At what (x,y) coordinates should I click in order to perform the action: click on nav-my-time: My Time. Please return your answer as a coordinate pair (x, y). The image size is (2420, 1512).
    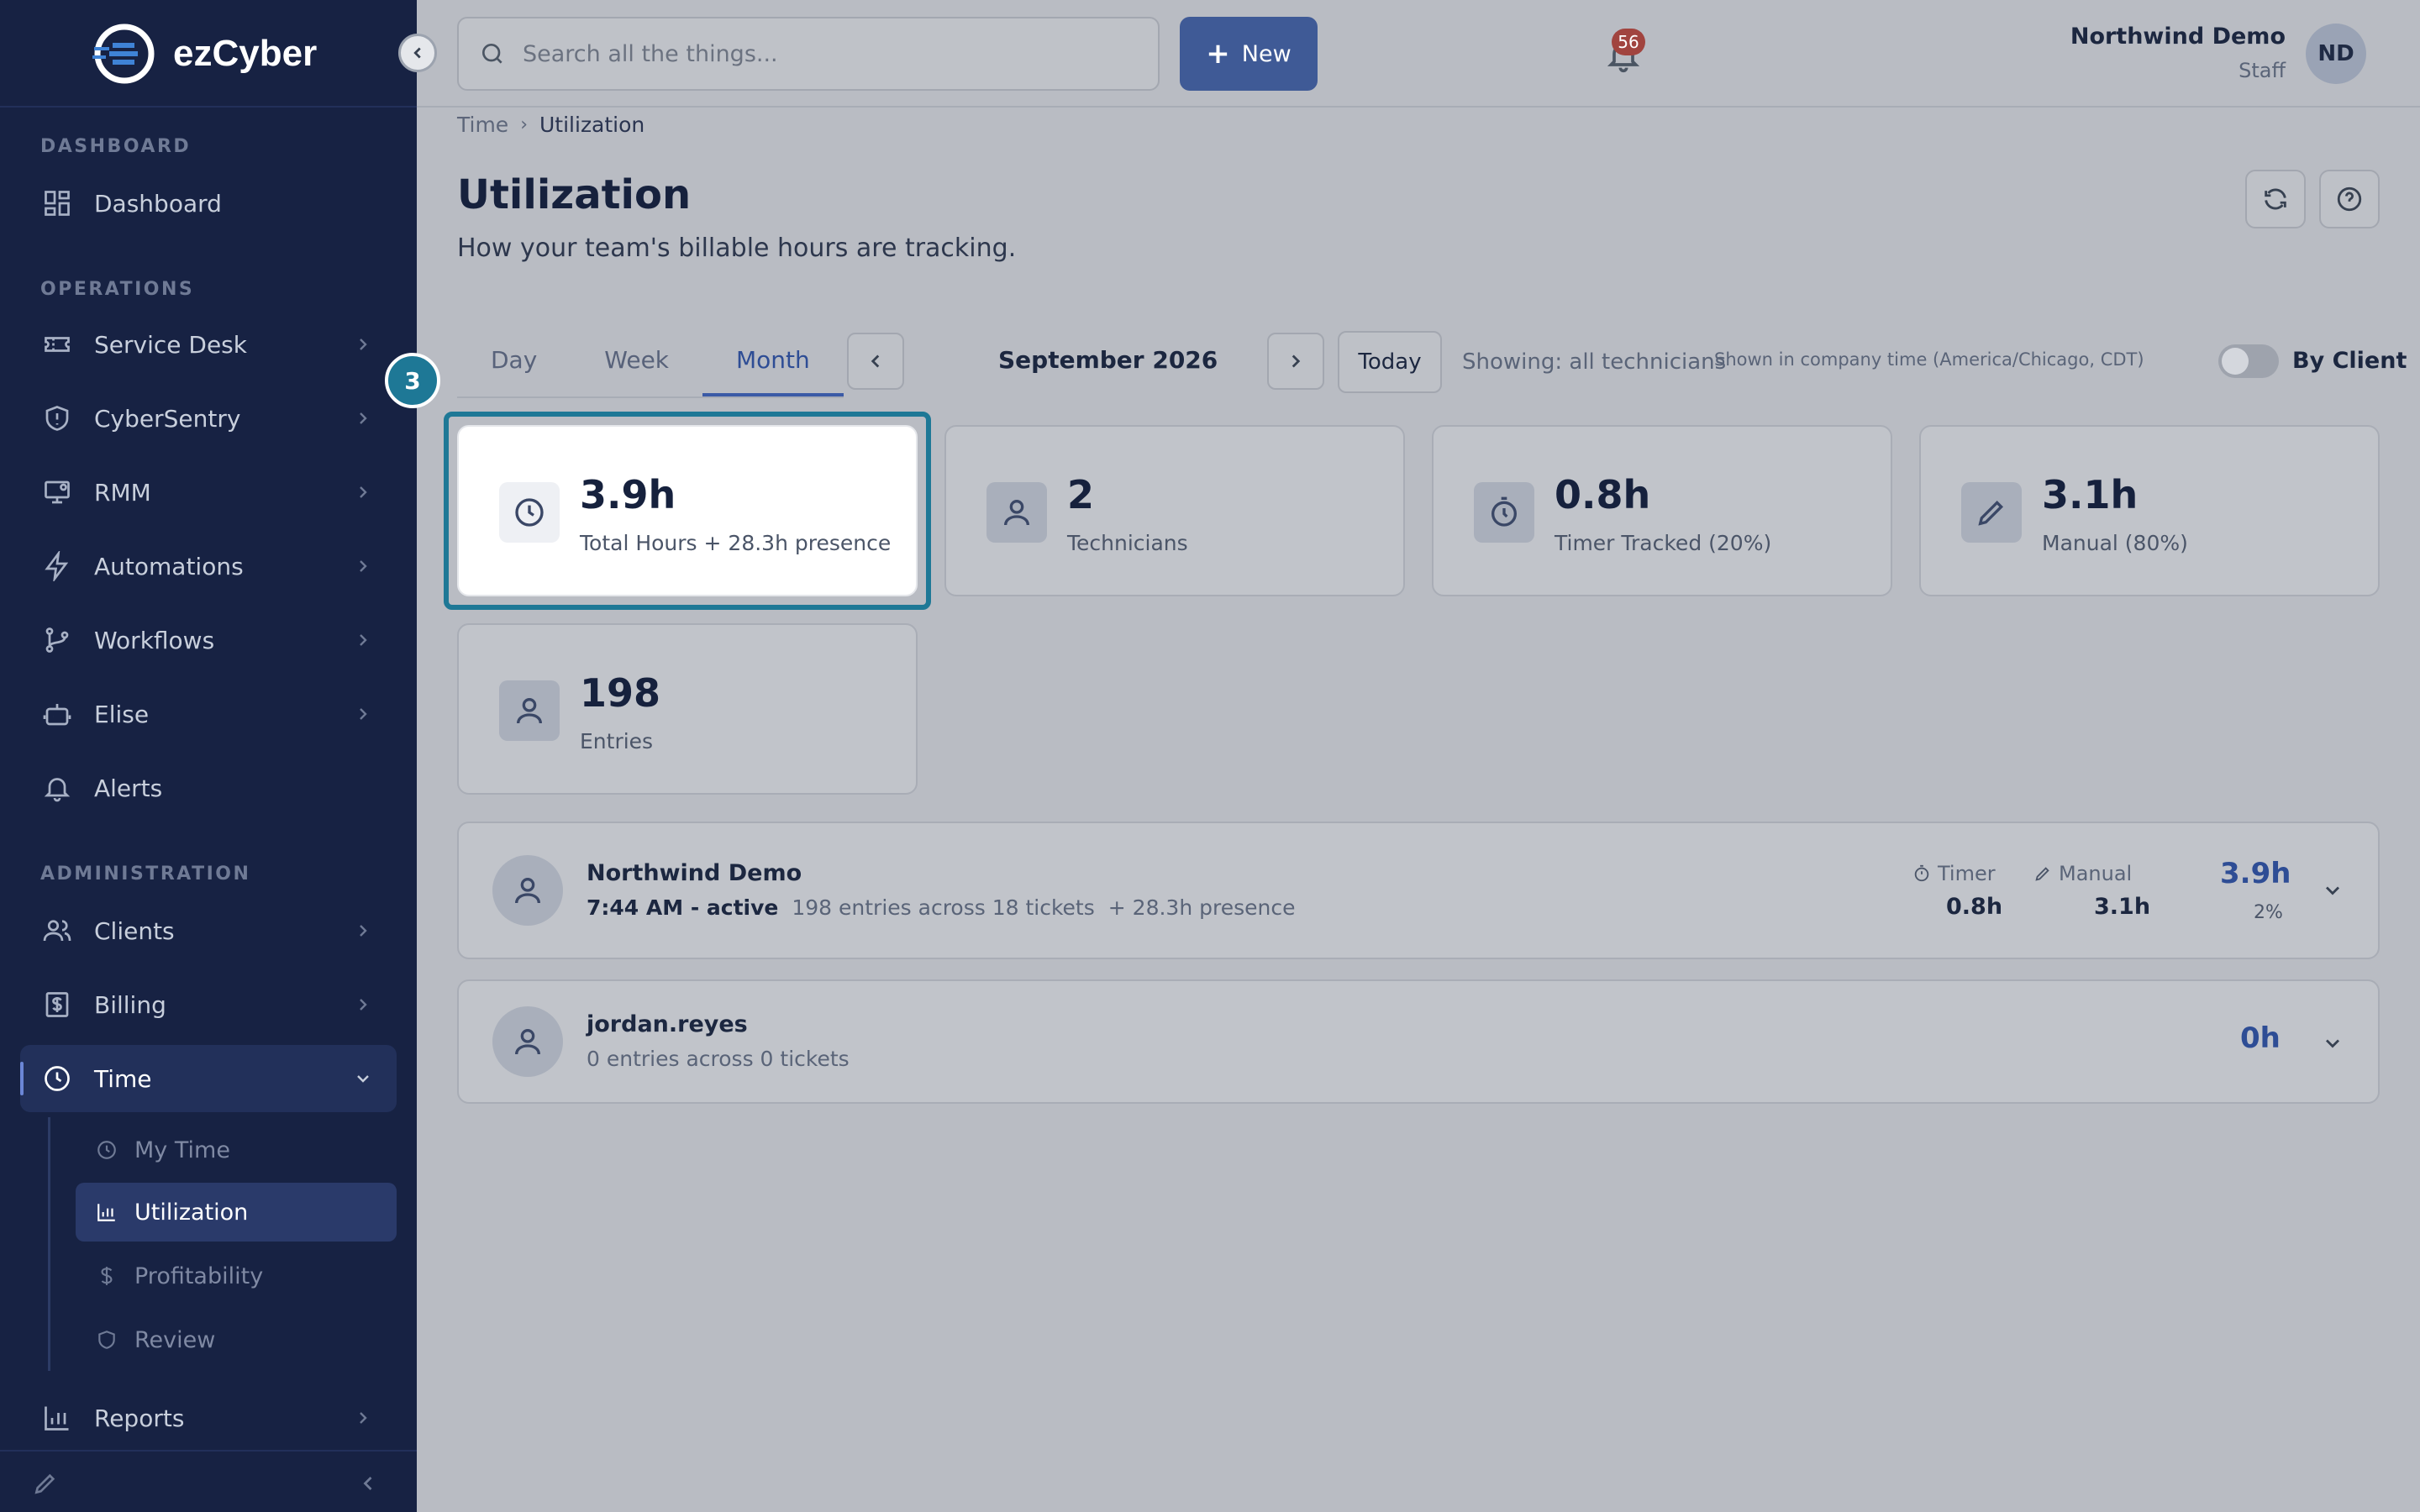
    Looking at the image, I should click on (236, 1150).